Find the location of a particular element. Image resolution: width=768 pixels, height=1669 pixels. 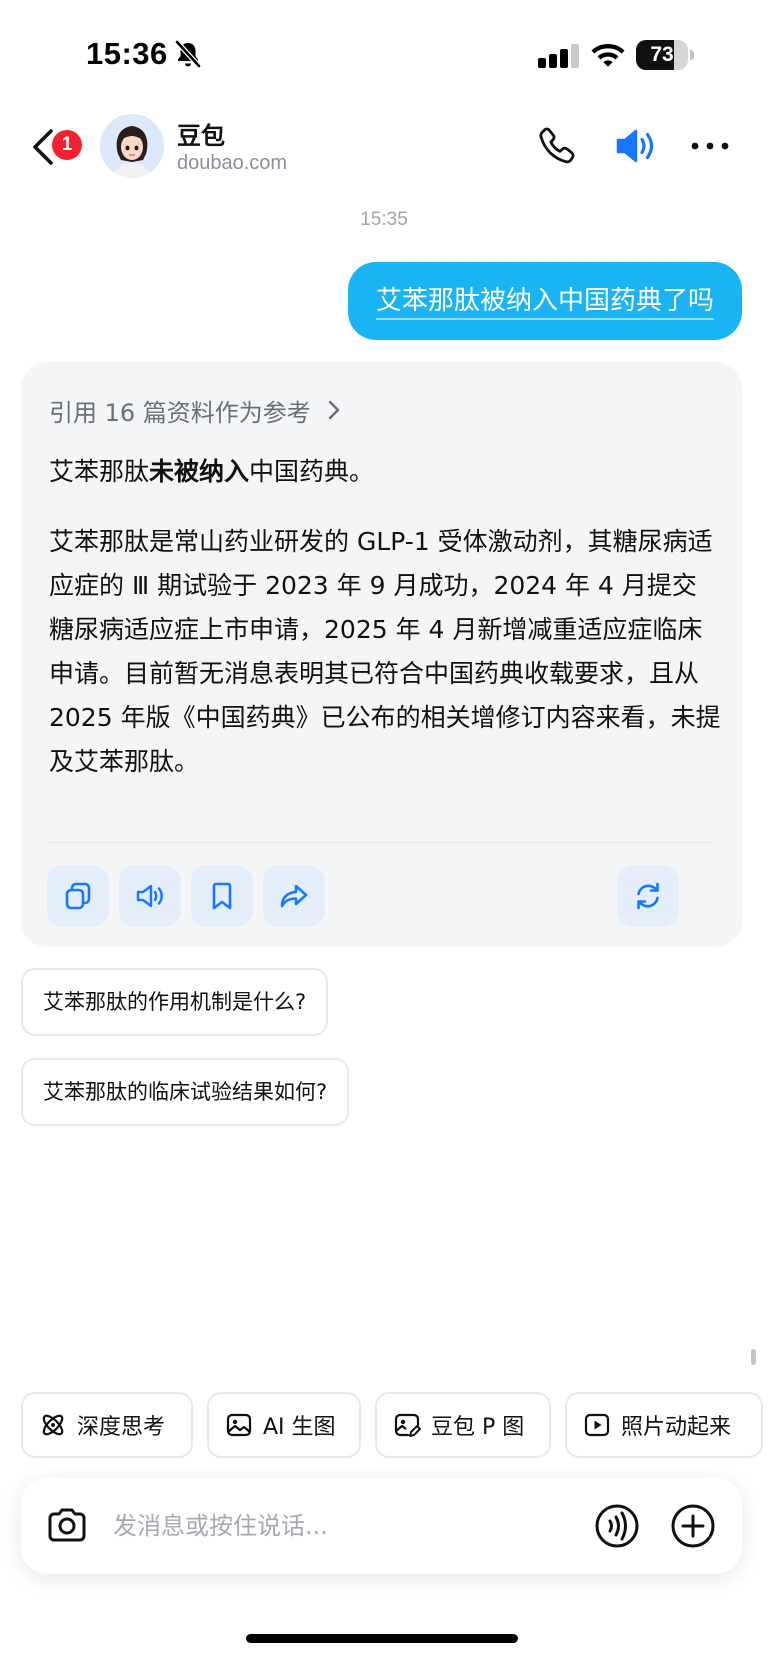

plus-icon is located at coordinates (693, 1526).